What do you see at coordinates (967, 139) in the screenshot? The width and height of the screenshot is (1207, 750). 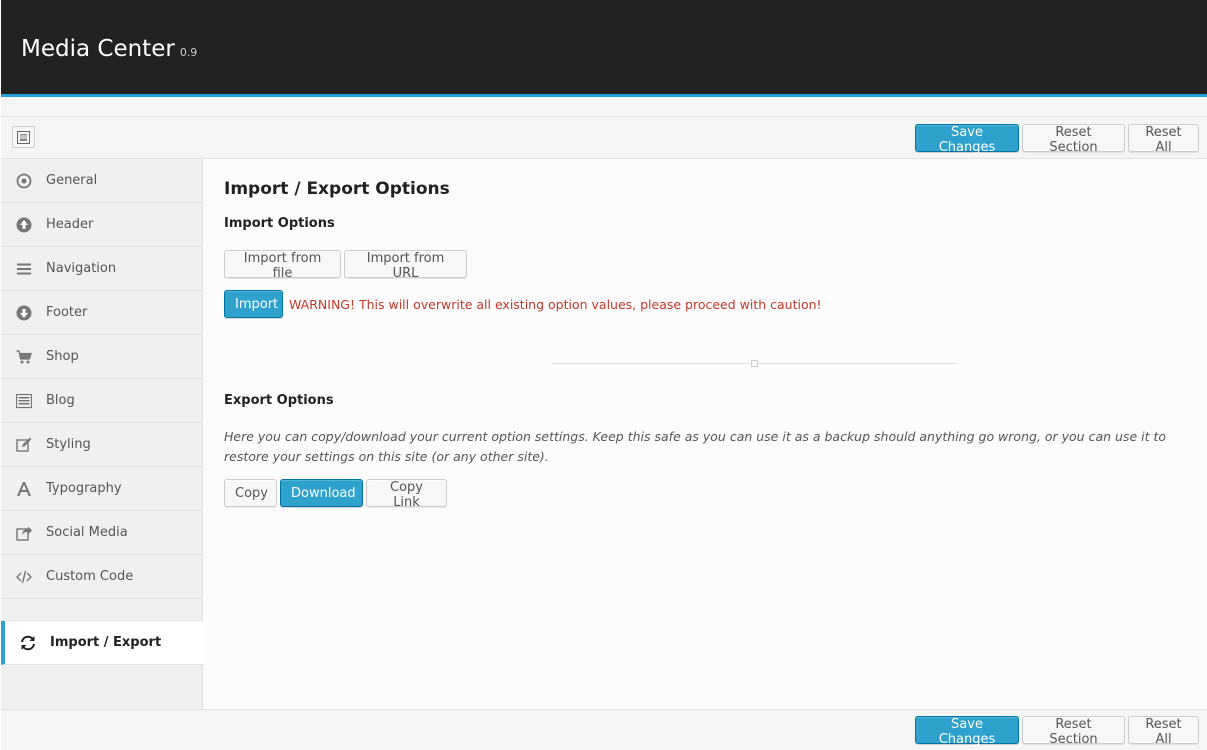 I see `save-changes-button: Save Changes` at bounding box center [967, 139].